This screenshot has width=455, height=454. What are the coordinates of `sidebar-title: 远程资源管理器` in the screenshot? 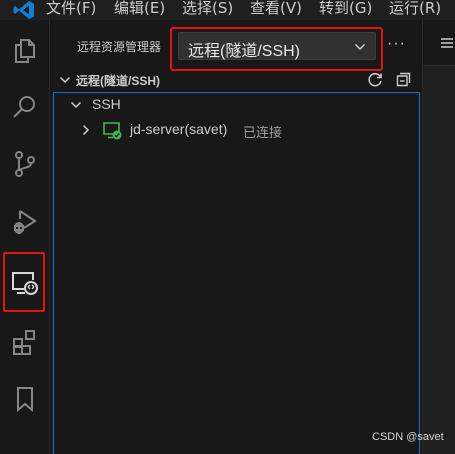 It's located at (119, 47).